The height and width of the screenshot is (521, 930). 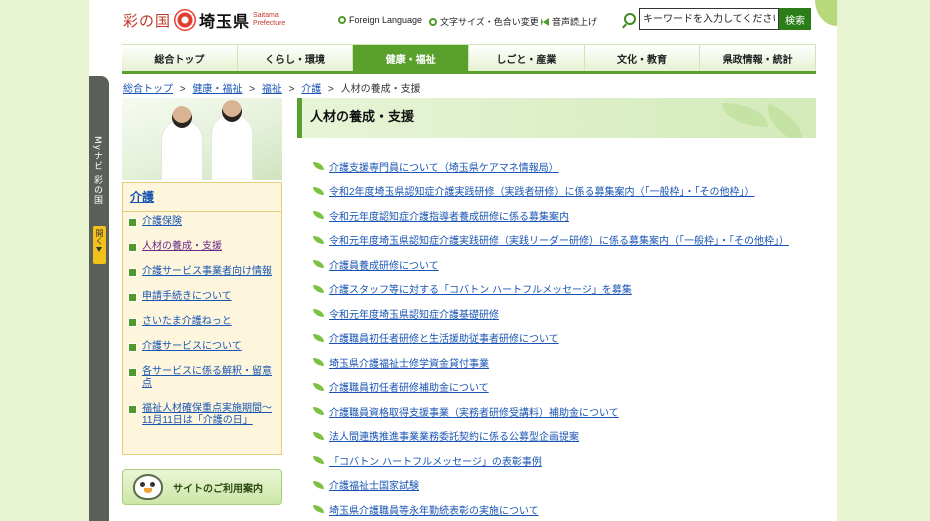 I want to click on list-item: 法人間連携推進事業業務委託契約に係る公募型企画提案, so click(x=551, y=436).